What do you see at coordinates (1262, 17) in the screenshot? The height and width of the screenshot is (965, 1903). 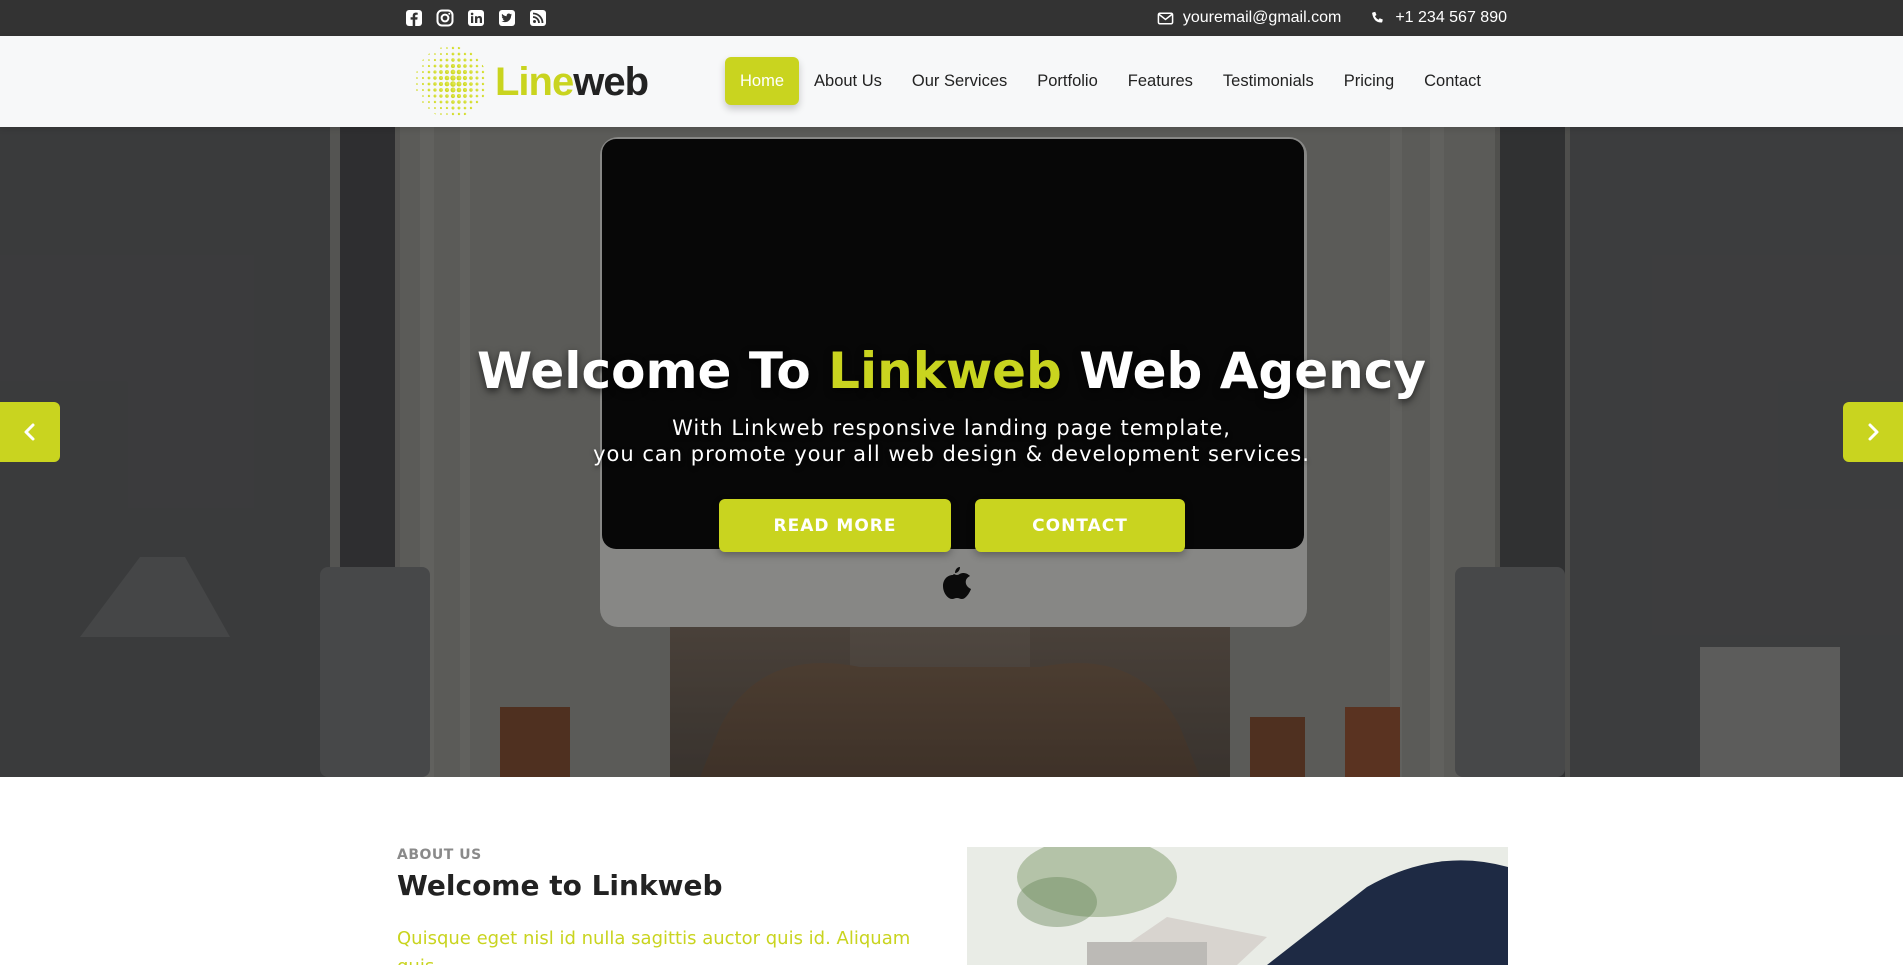 I see `email-text: youremail@gmail.com` at bounding box center [1262, 17].